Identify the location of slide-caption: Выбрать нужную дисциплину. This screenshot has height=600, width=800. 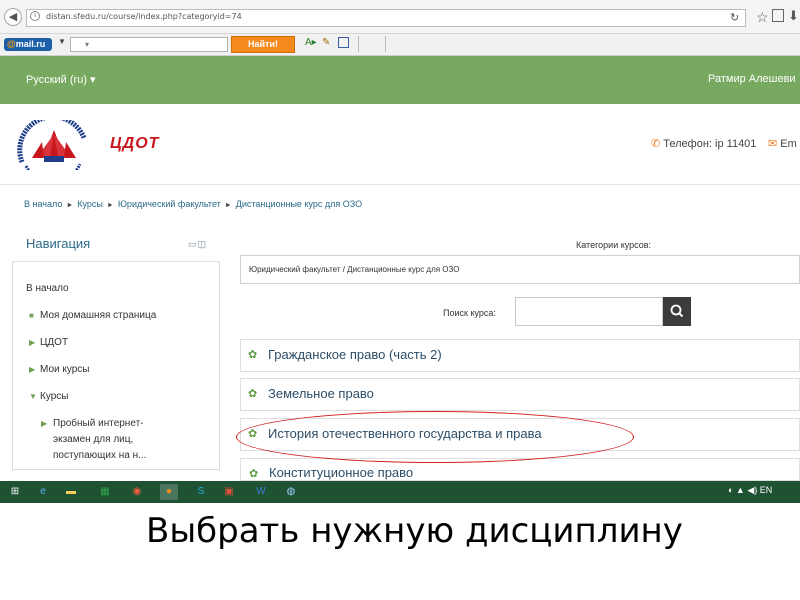
(414, 531).